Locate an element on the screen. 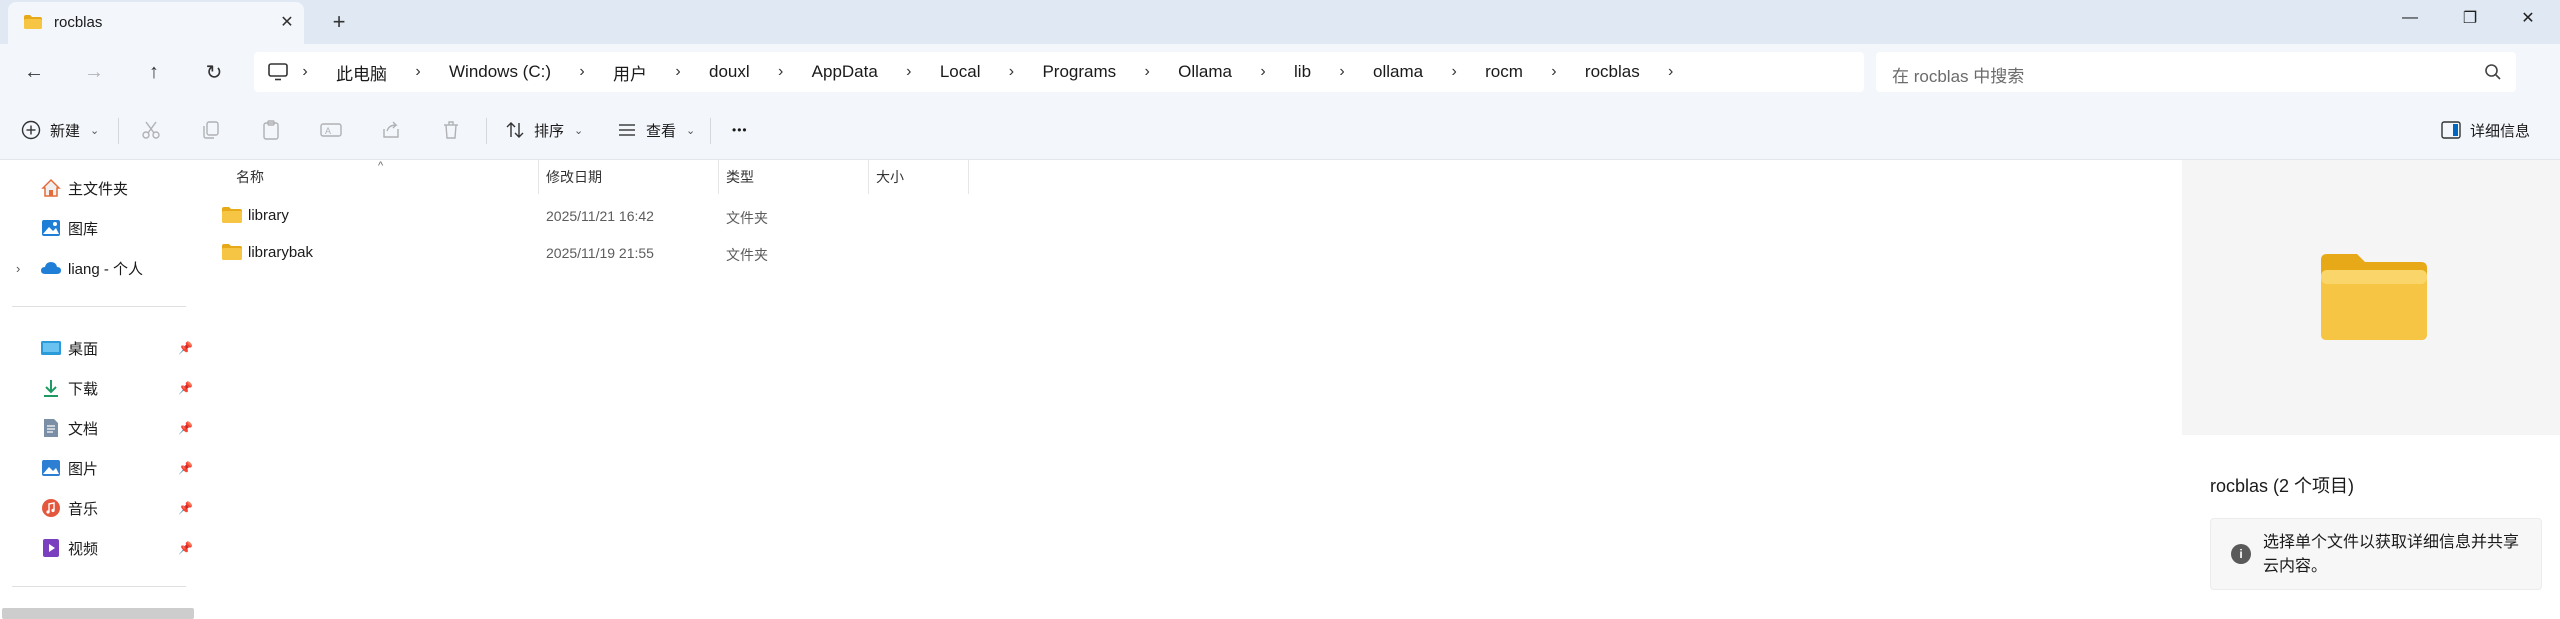  more-options-button: ••• is located at coordinates (740, 130).